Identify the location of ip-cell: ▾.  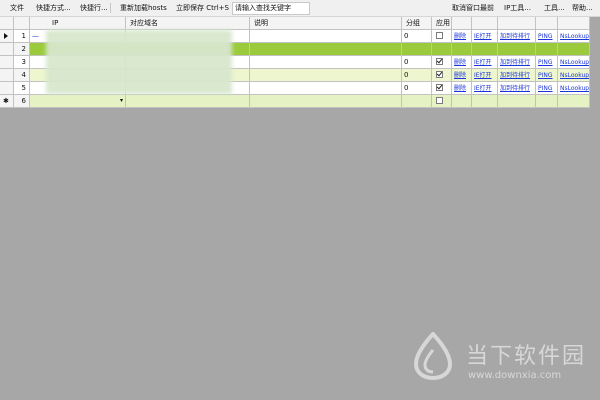
(78, 101).